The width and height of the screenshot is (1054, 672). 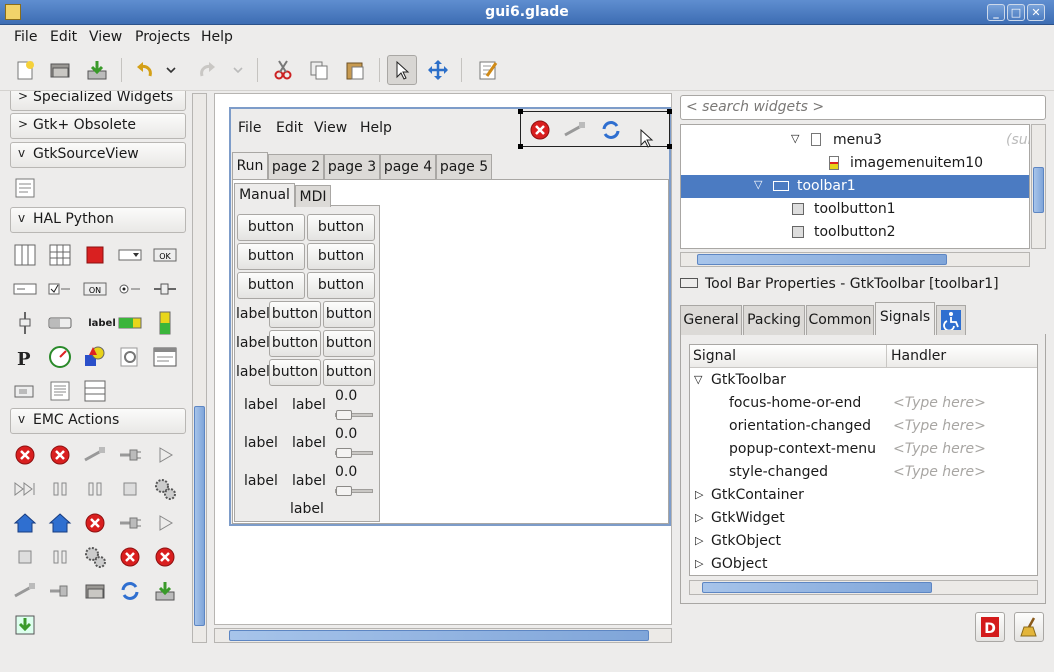 What do you see at coordinates (840, 320) in the screenshot?
I see `tab-common: Common` at bounding box center [840, 320].